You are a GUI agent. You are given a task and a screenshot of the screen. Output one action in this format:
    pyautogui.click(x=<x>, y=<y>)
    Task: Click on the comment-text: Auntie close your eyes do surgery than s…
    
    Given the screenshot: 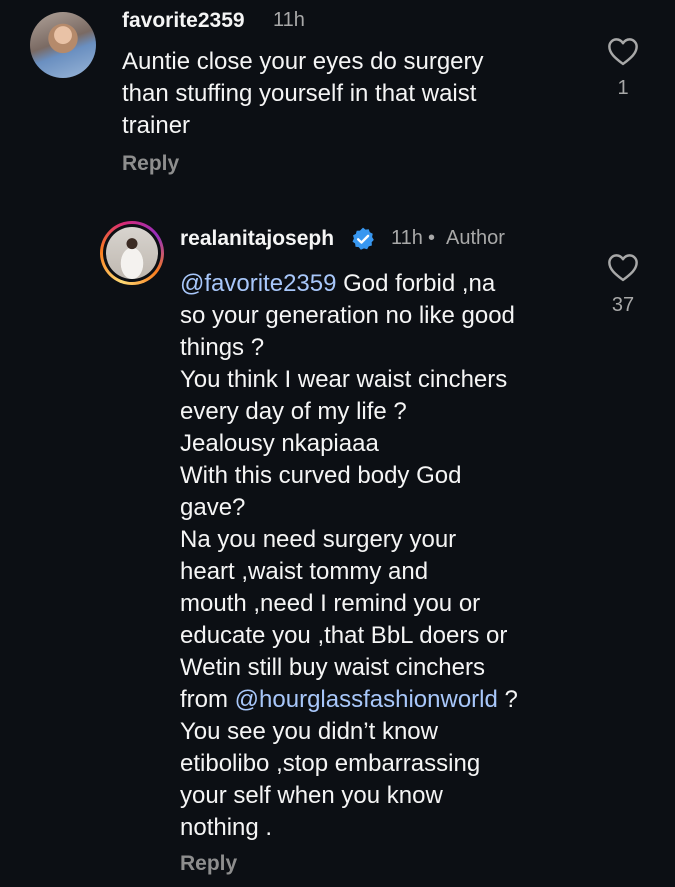 What is the action you would take?
    pyautogui.click(x=303, y=93)
    